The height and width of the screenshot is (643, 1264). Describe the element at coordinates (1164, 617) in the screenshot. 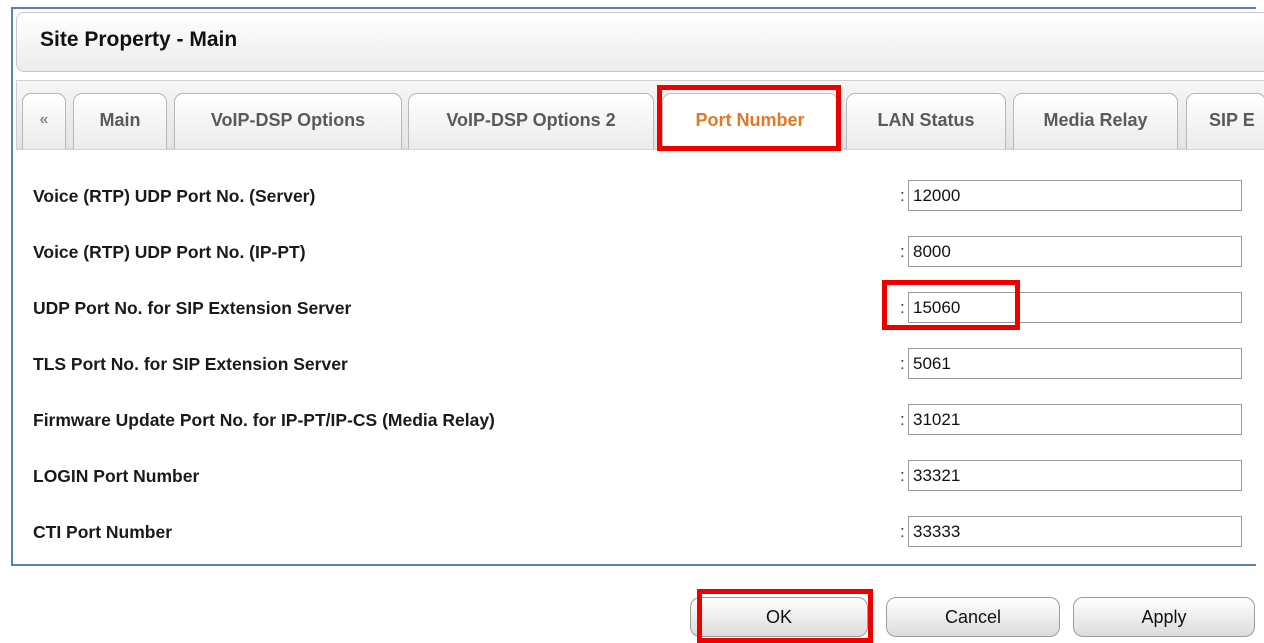

I see `apply-button: Apply` at that location.